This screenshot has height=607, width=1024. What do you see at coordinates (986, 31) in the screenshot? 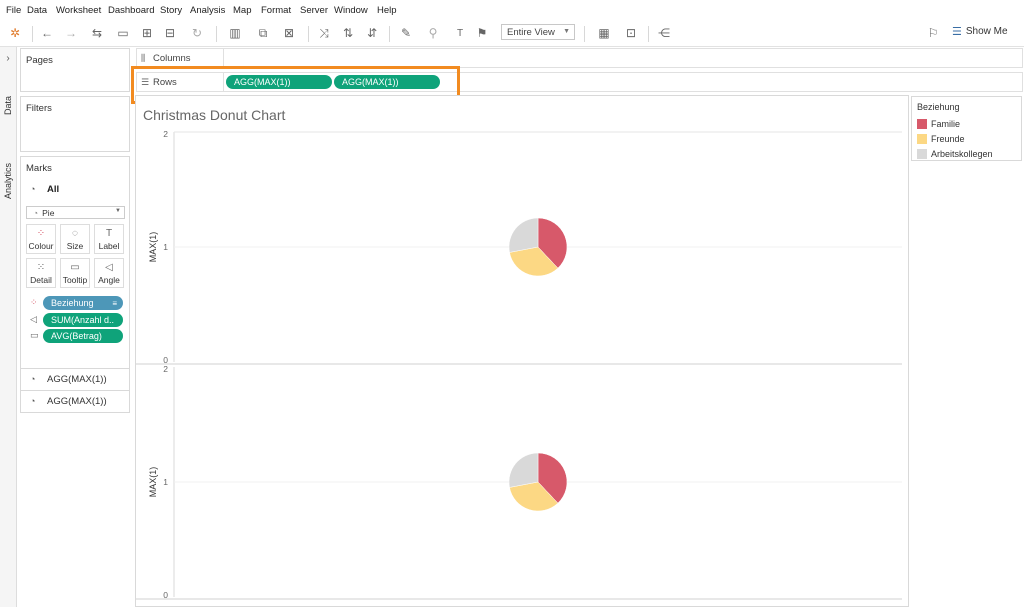
I see `show-me-label: Show Me` at bounding box center [986, 31].